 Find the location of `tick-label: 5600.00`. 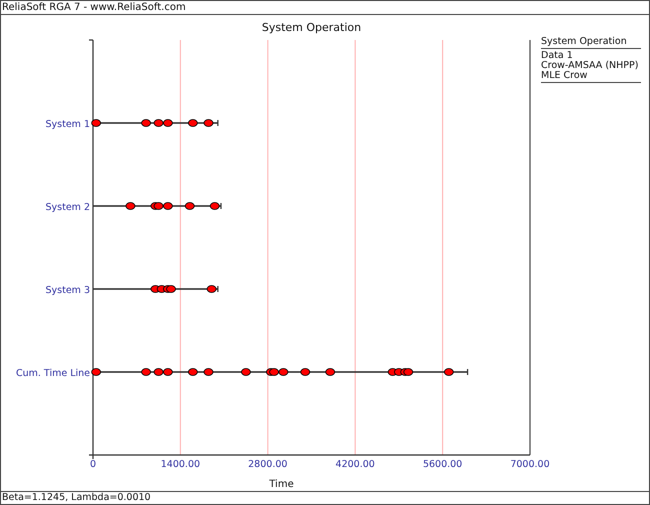

tick-label: 5600.00 is located at coordinates (442, 464).